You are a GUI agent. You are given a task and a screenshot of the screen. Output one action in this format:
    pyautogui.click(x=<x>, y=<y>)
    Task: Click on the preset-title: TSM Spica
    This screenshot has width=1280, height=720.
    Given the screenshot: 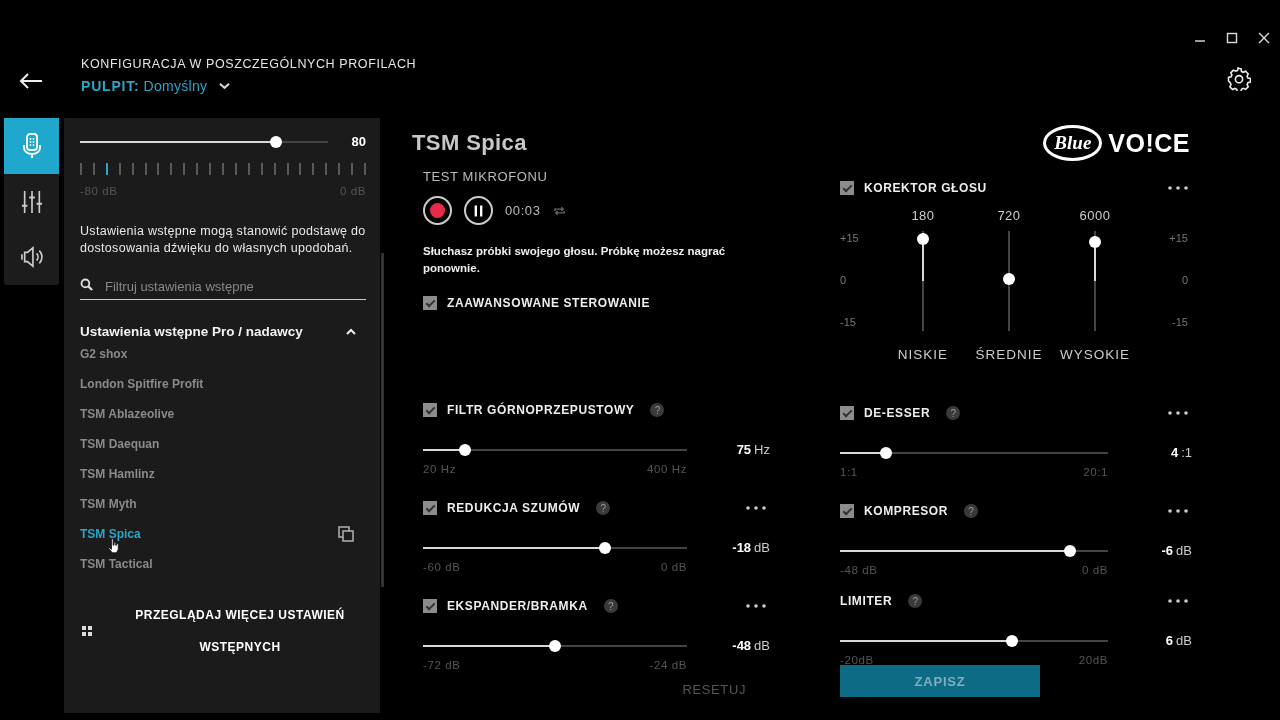 What is the action you would take?
    pyautogui.click(x=470, y=143)
    